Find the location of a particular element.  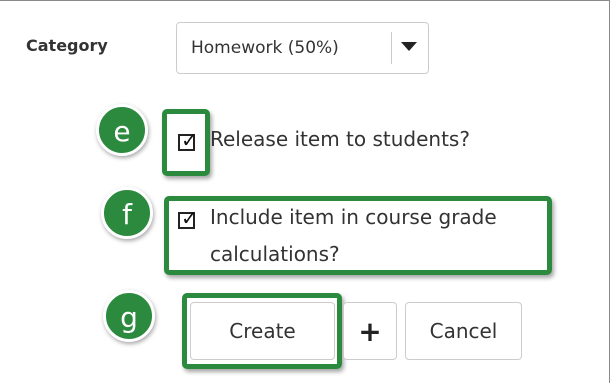

include-label-line2: calculations? is located at coordinates (275, 254).